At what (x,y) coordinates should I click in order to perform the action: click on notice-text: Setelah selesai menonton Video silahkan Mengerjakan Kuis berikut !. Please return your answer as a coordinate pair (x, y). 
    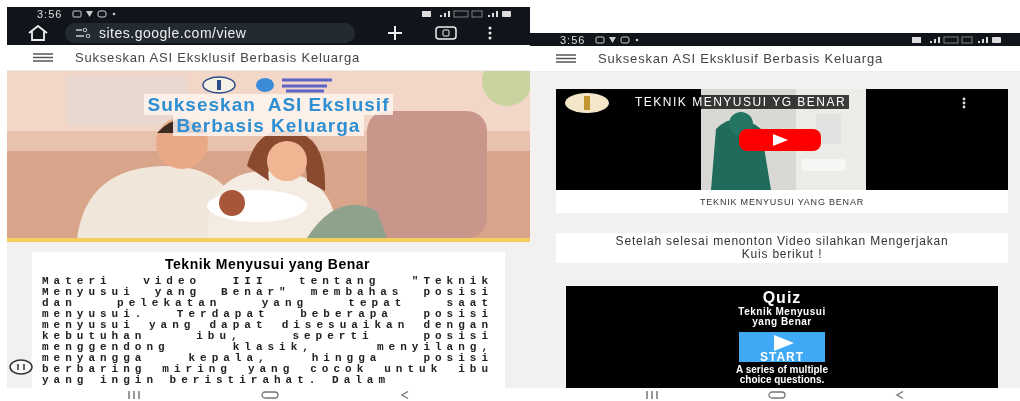
    Looking at the image, I should click on (782, 248).